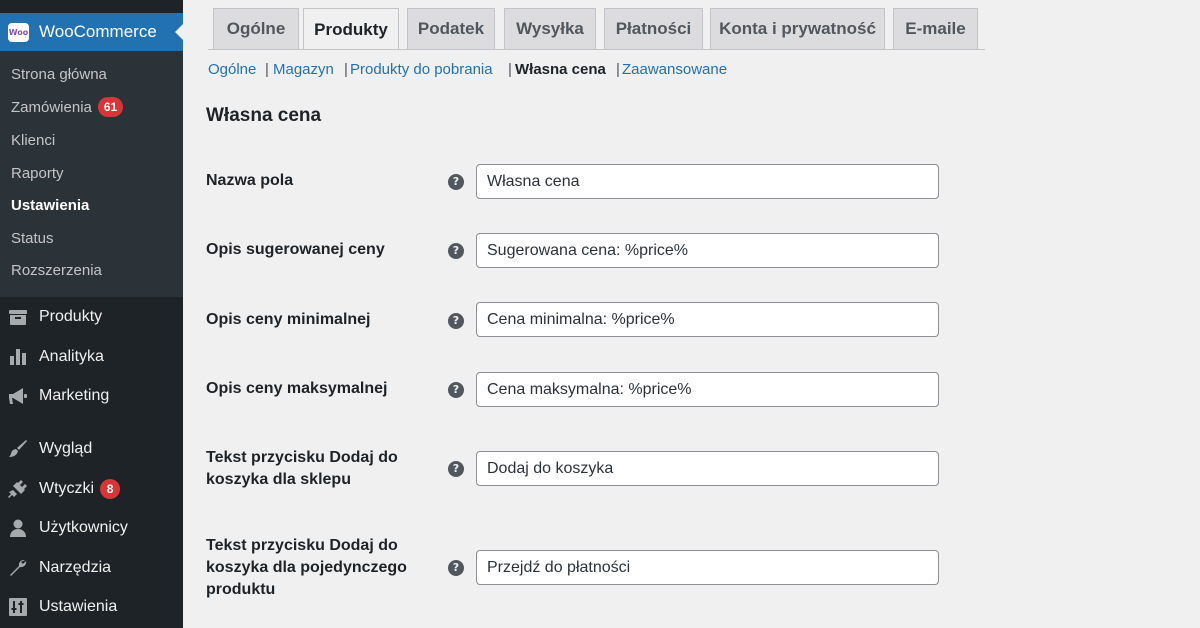  What do you see at coordinates (935, 28) in the screenshot?
I see `tab-emails: E-maile` at bounding box center [935, 28].